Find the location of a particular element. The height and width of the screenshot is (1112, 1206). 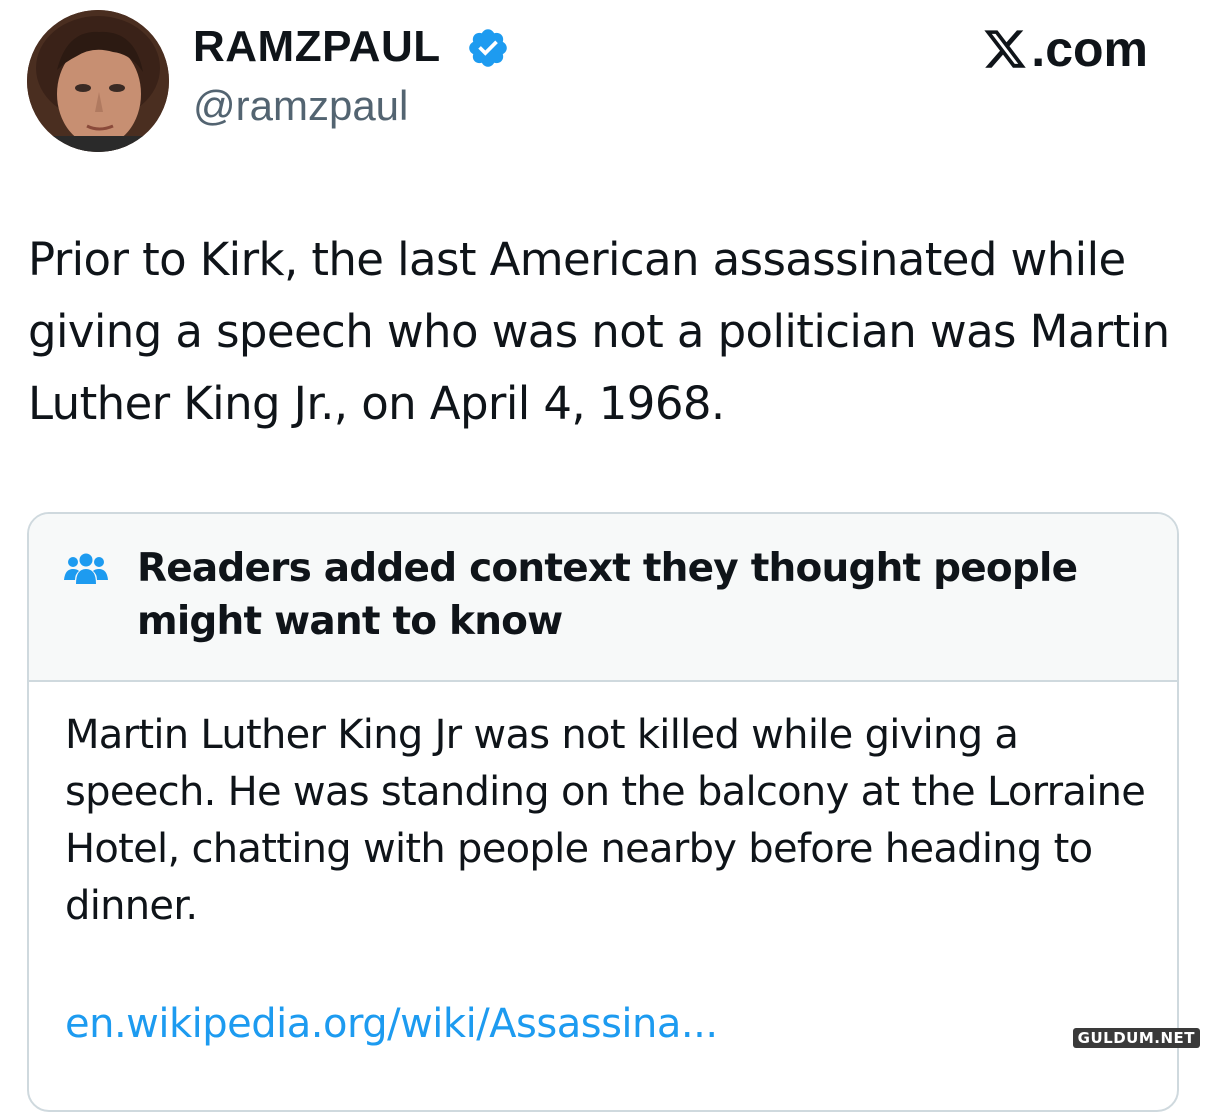

handle: @ramzpaul is located at coordinates (300, 106).